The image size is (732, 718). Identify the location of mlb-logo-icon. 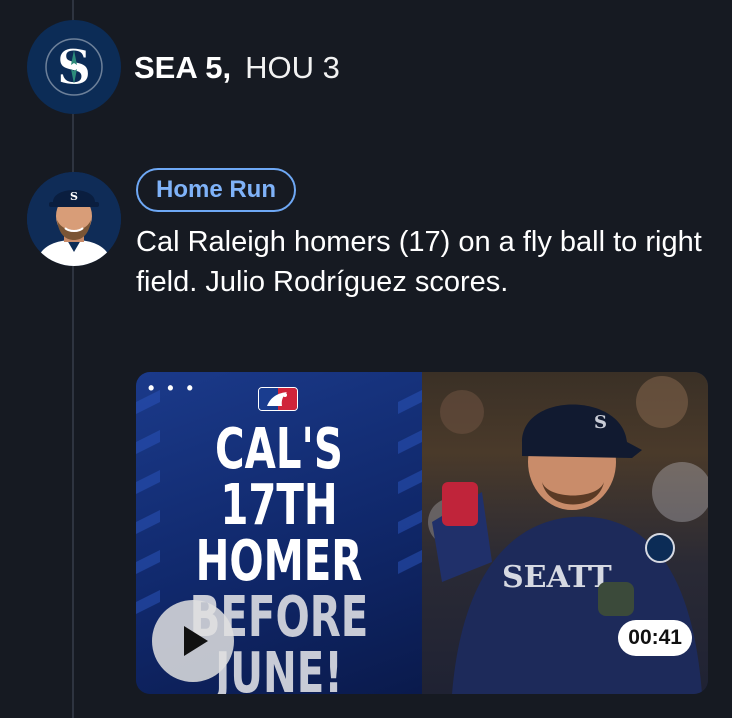
(278, 399).